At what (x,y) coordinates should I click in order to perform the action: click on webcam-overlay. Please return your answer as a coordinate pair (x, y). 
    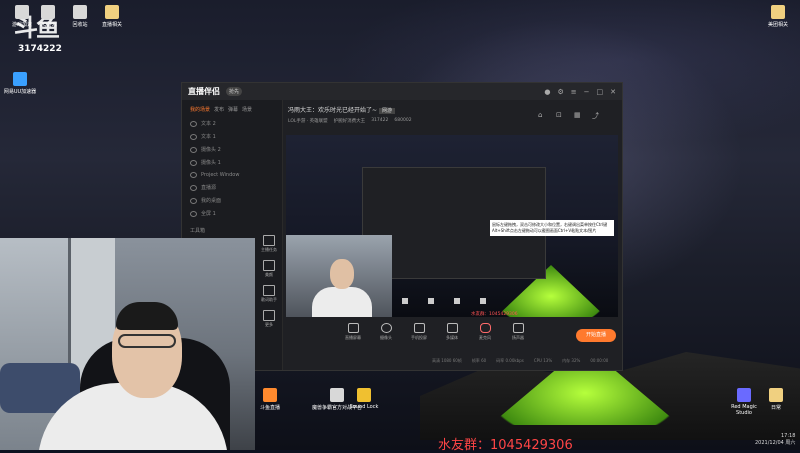
    Looking at the image, I should click on (127, 344).